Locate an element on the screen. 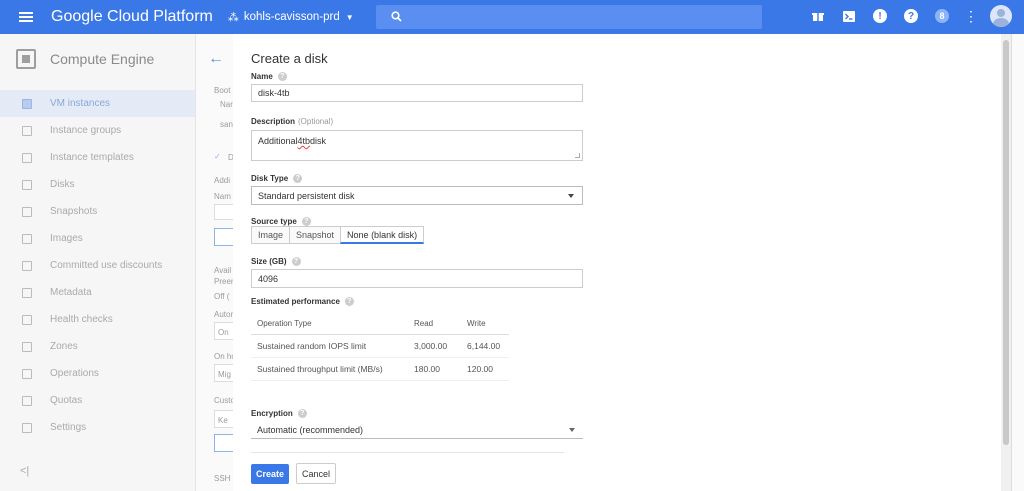 This screenshot has width=1024, height=491. disk-icon is located at coordinates (27, 184).